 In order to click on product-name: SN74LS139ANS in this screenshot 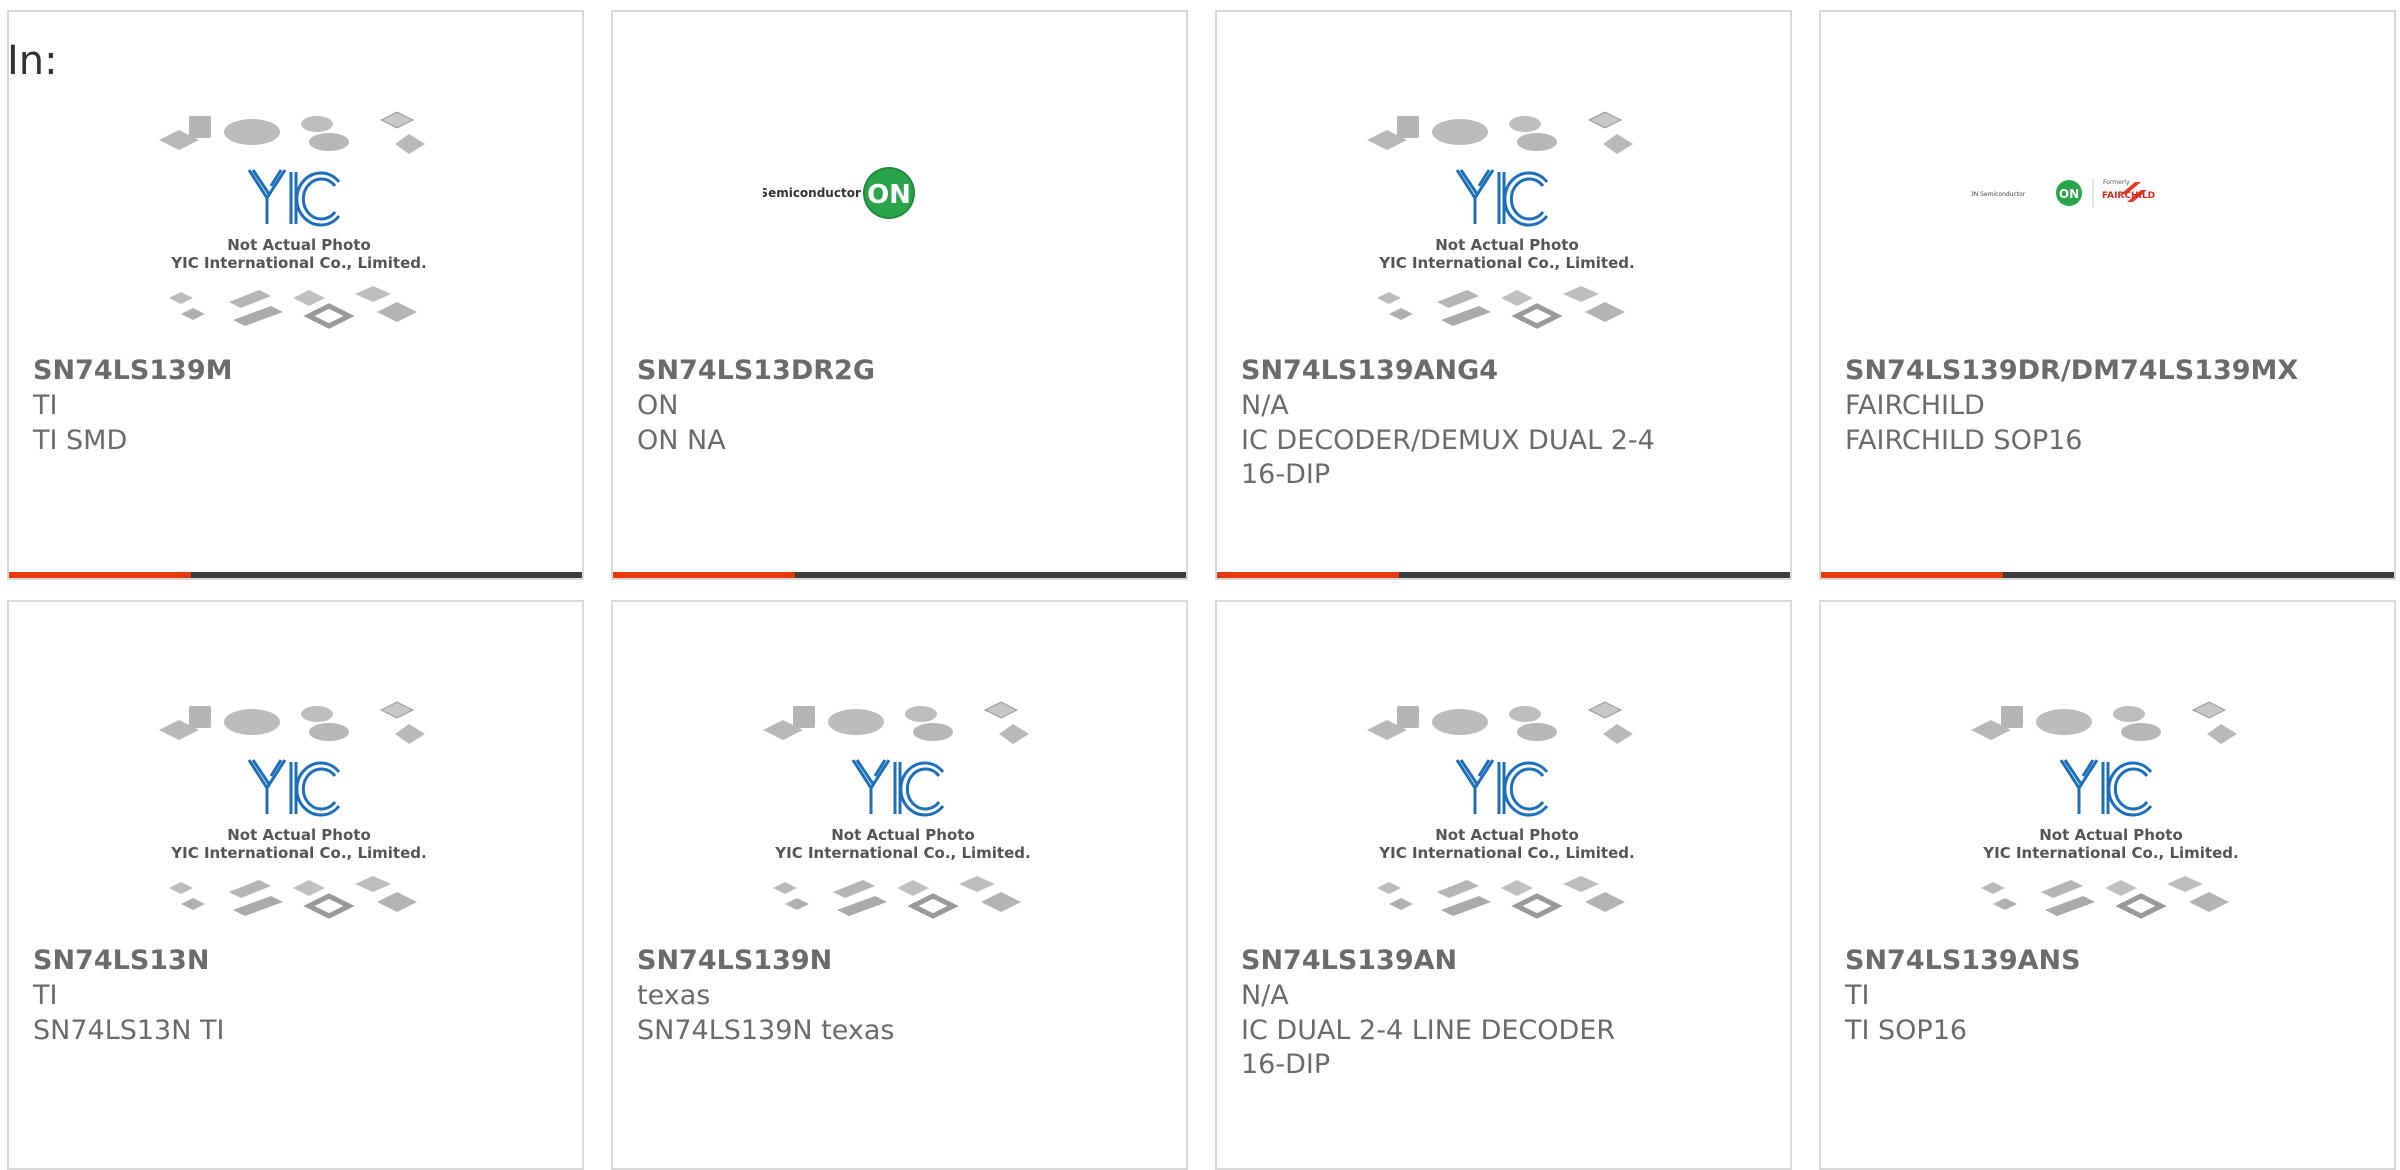, I will do `click(1963, 960)`.